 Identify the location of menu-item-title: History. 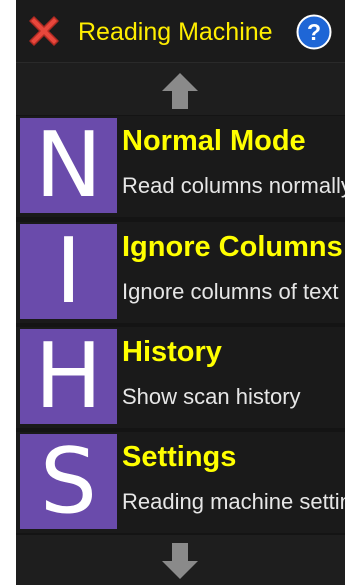
(172, 352).